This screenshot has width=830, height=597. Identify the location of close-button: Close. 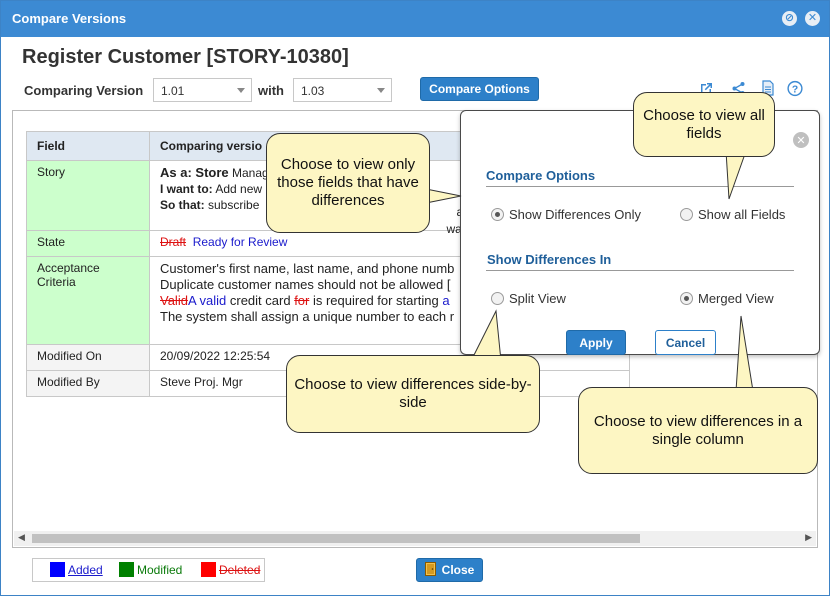
(449, 570).